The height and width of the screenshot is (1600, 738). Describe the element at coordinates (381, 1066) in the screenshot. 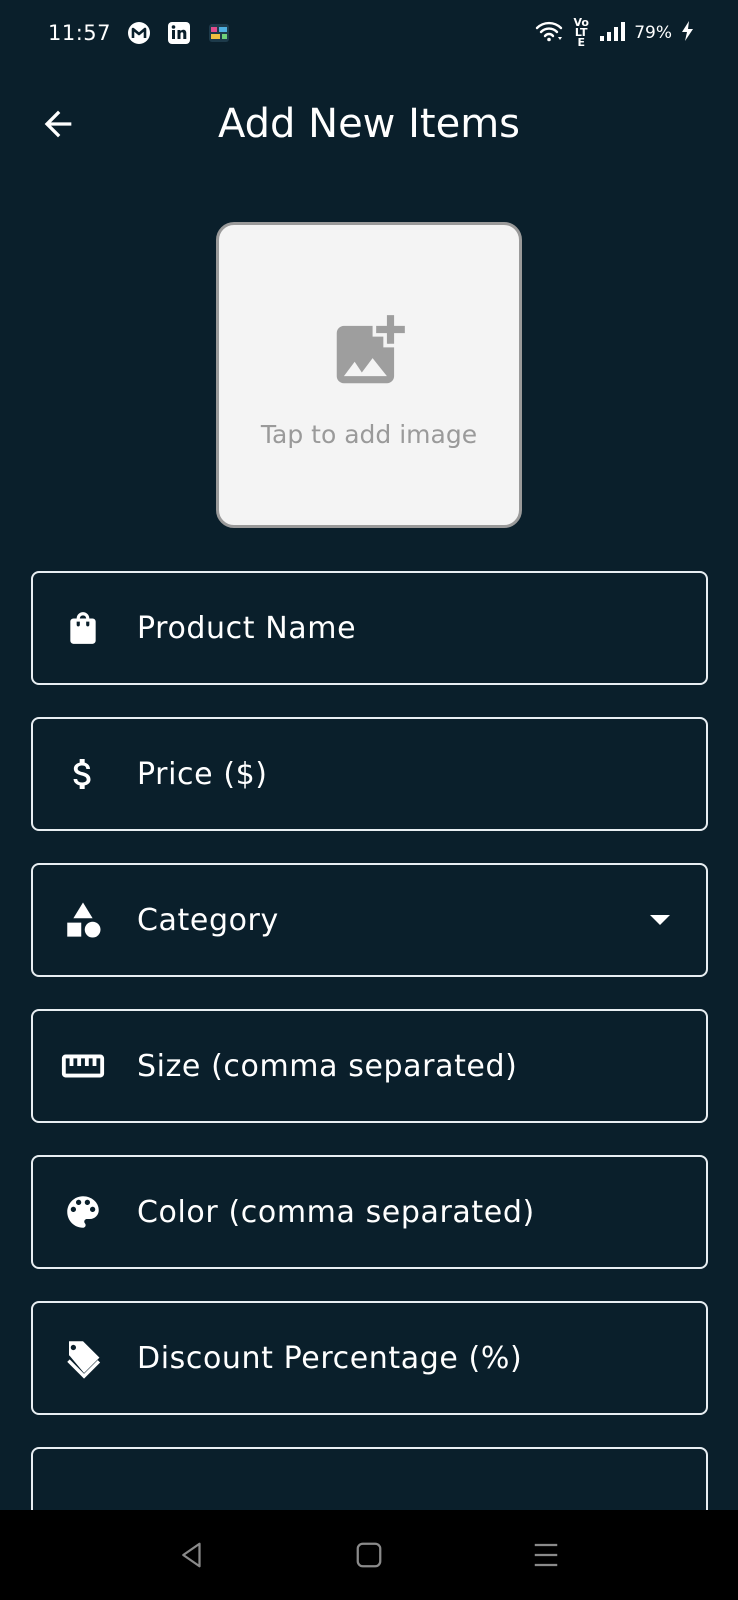

I see `size-input` at that location.